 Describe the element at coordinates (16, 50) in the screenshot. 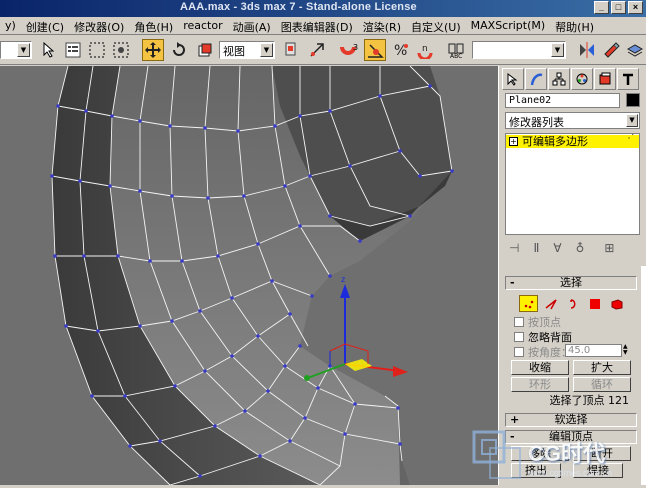

I see `selection-filter-dropdown: ▼` at that location.